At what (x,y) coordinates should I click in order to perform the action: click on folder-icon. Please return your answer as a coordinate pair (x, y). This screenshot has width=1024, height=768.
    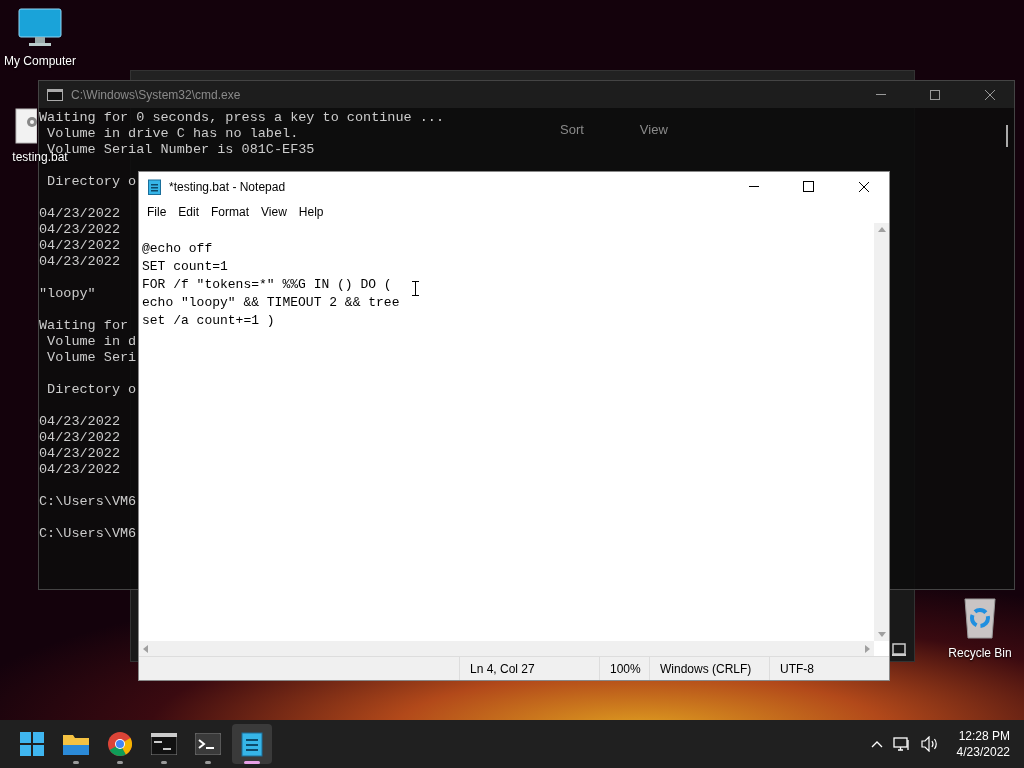
    Looking at the image, I should click on (76, 744).